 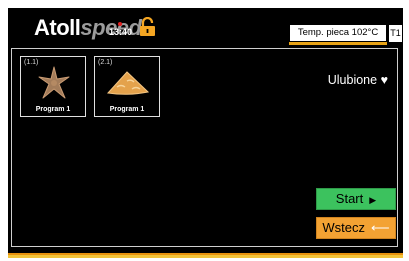 I want to click on program-code: (2.1), so click(x=105, y=62).